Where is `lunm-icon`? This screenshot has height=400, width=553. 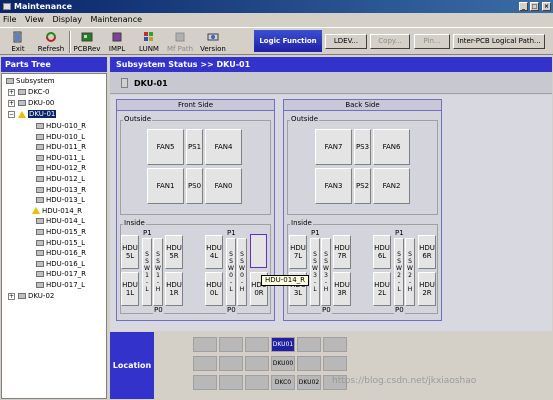 lunm-icon is located at coordinates (148, 36).